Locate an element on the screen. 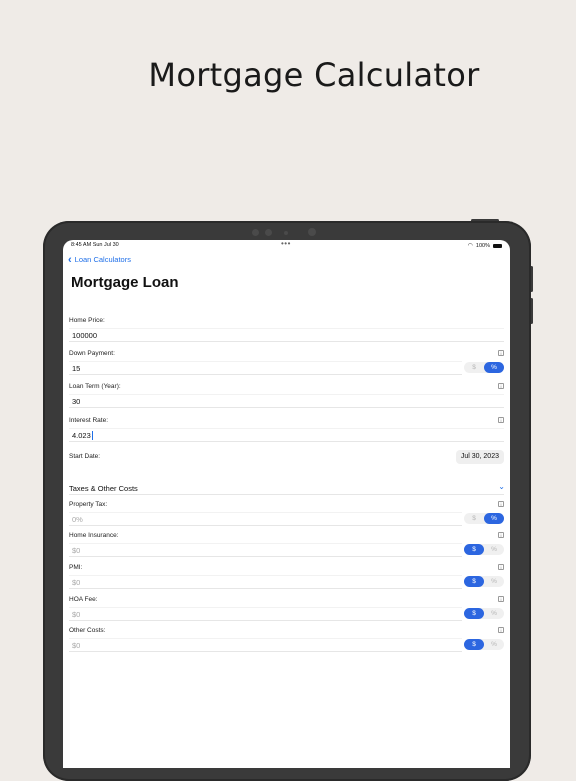 The width and height of the screenshot is (576, 781). multitasking-dots: ••• is located at coordinates (286, 244).